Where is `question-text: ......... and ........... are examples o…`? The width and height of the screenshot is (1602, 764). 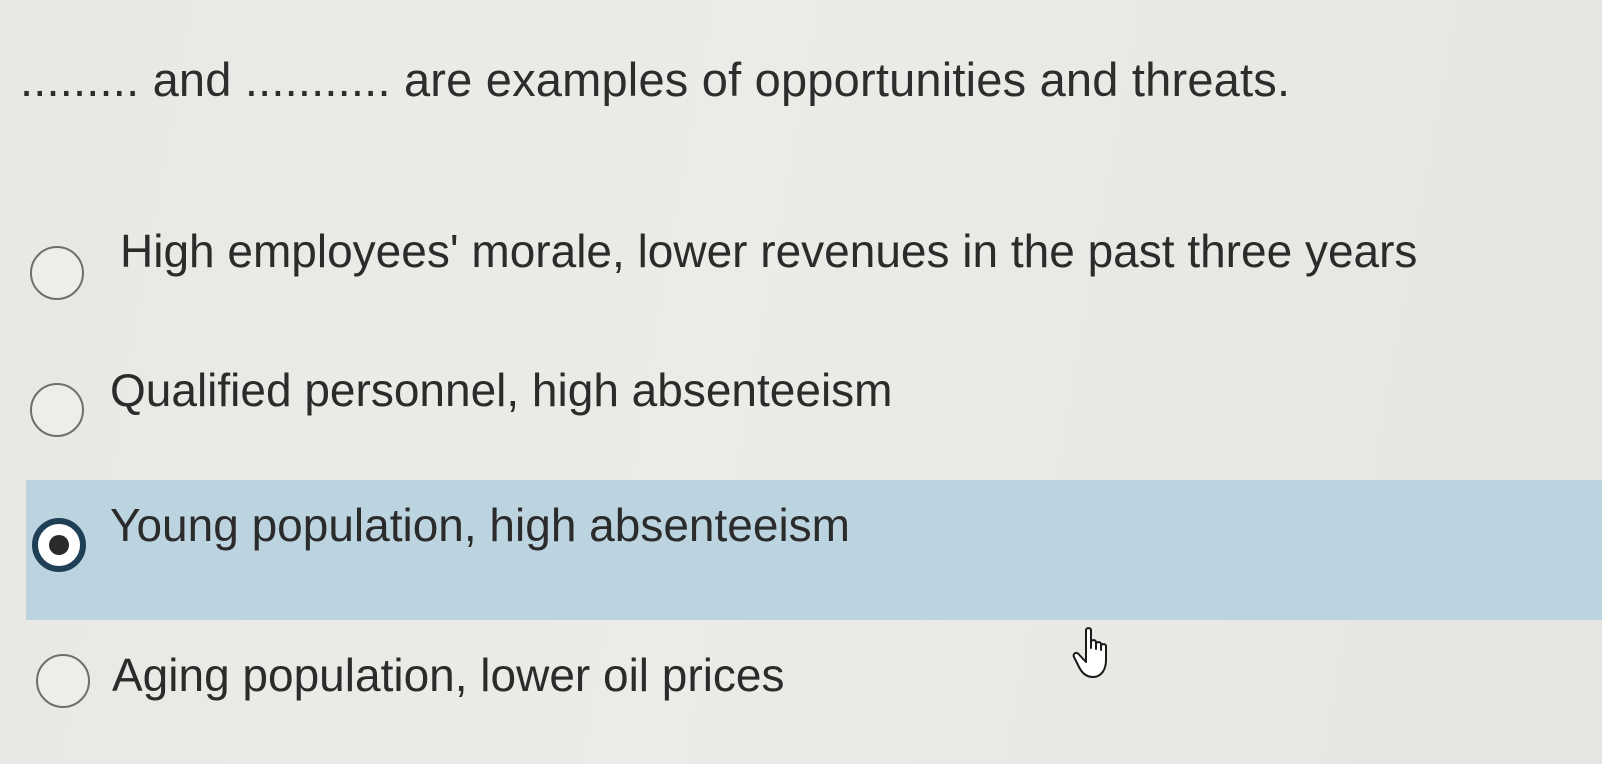
question-text: ......... and ........... are examples o… is located at coordinates (655, 79).